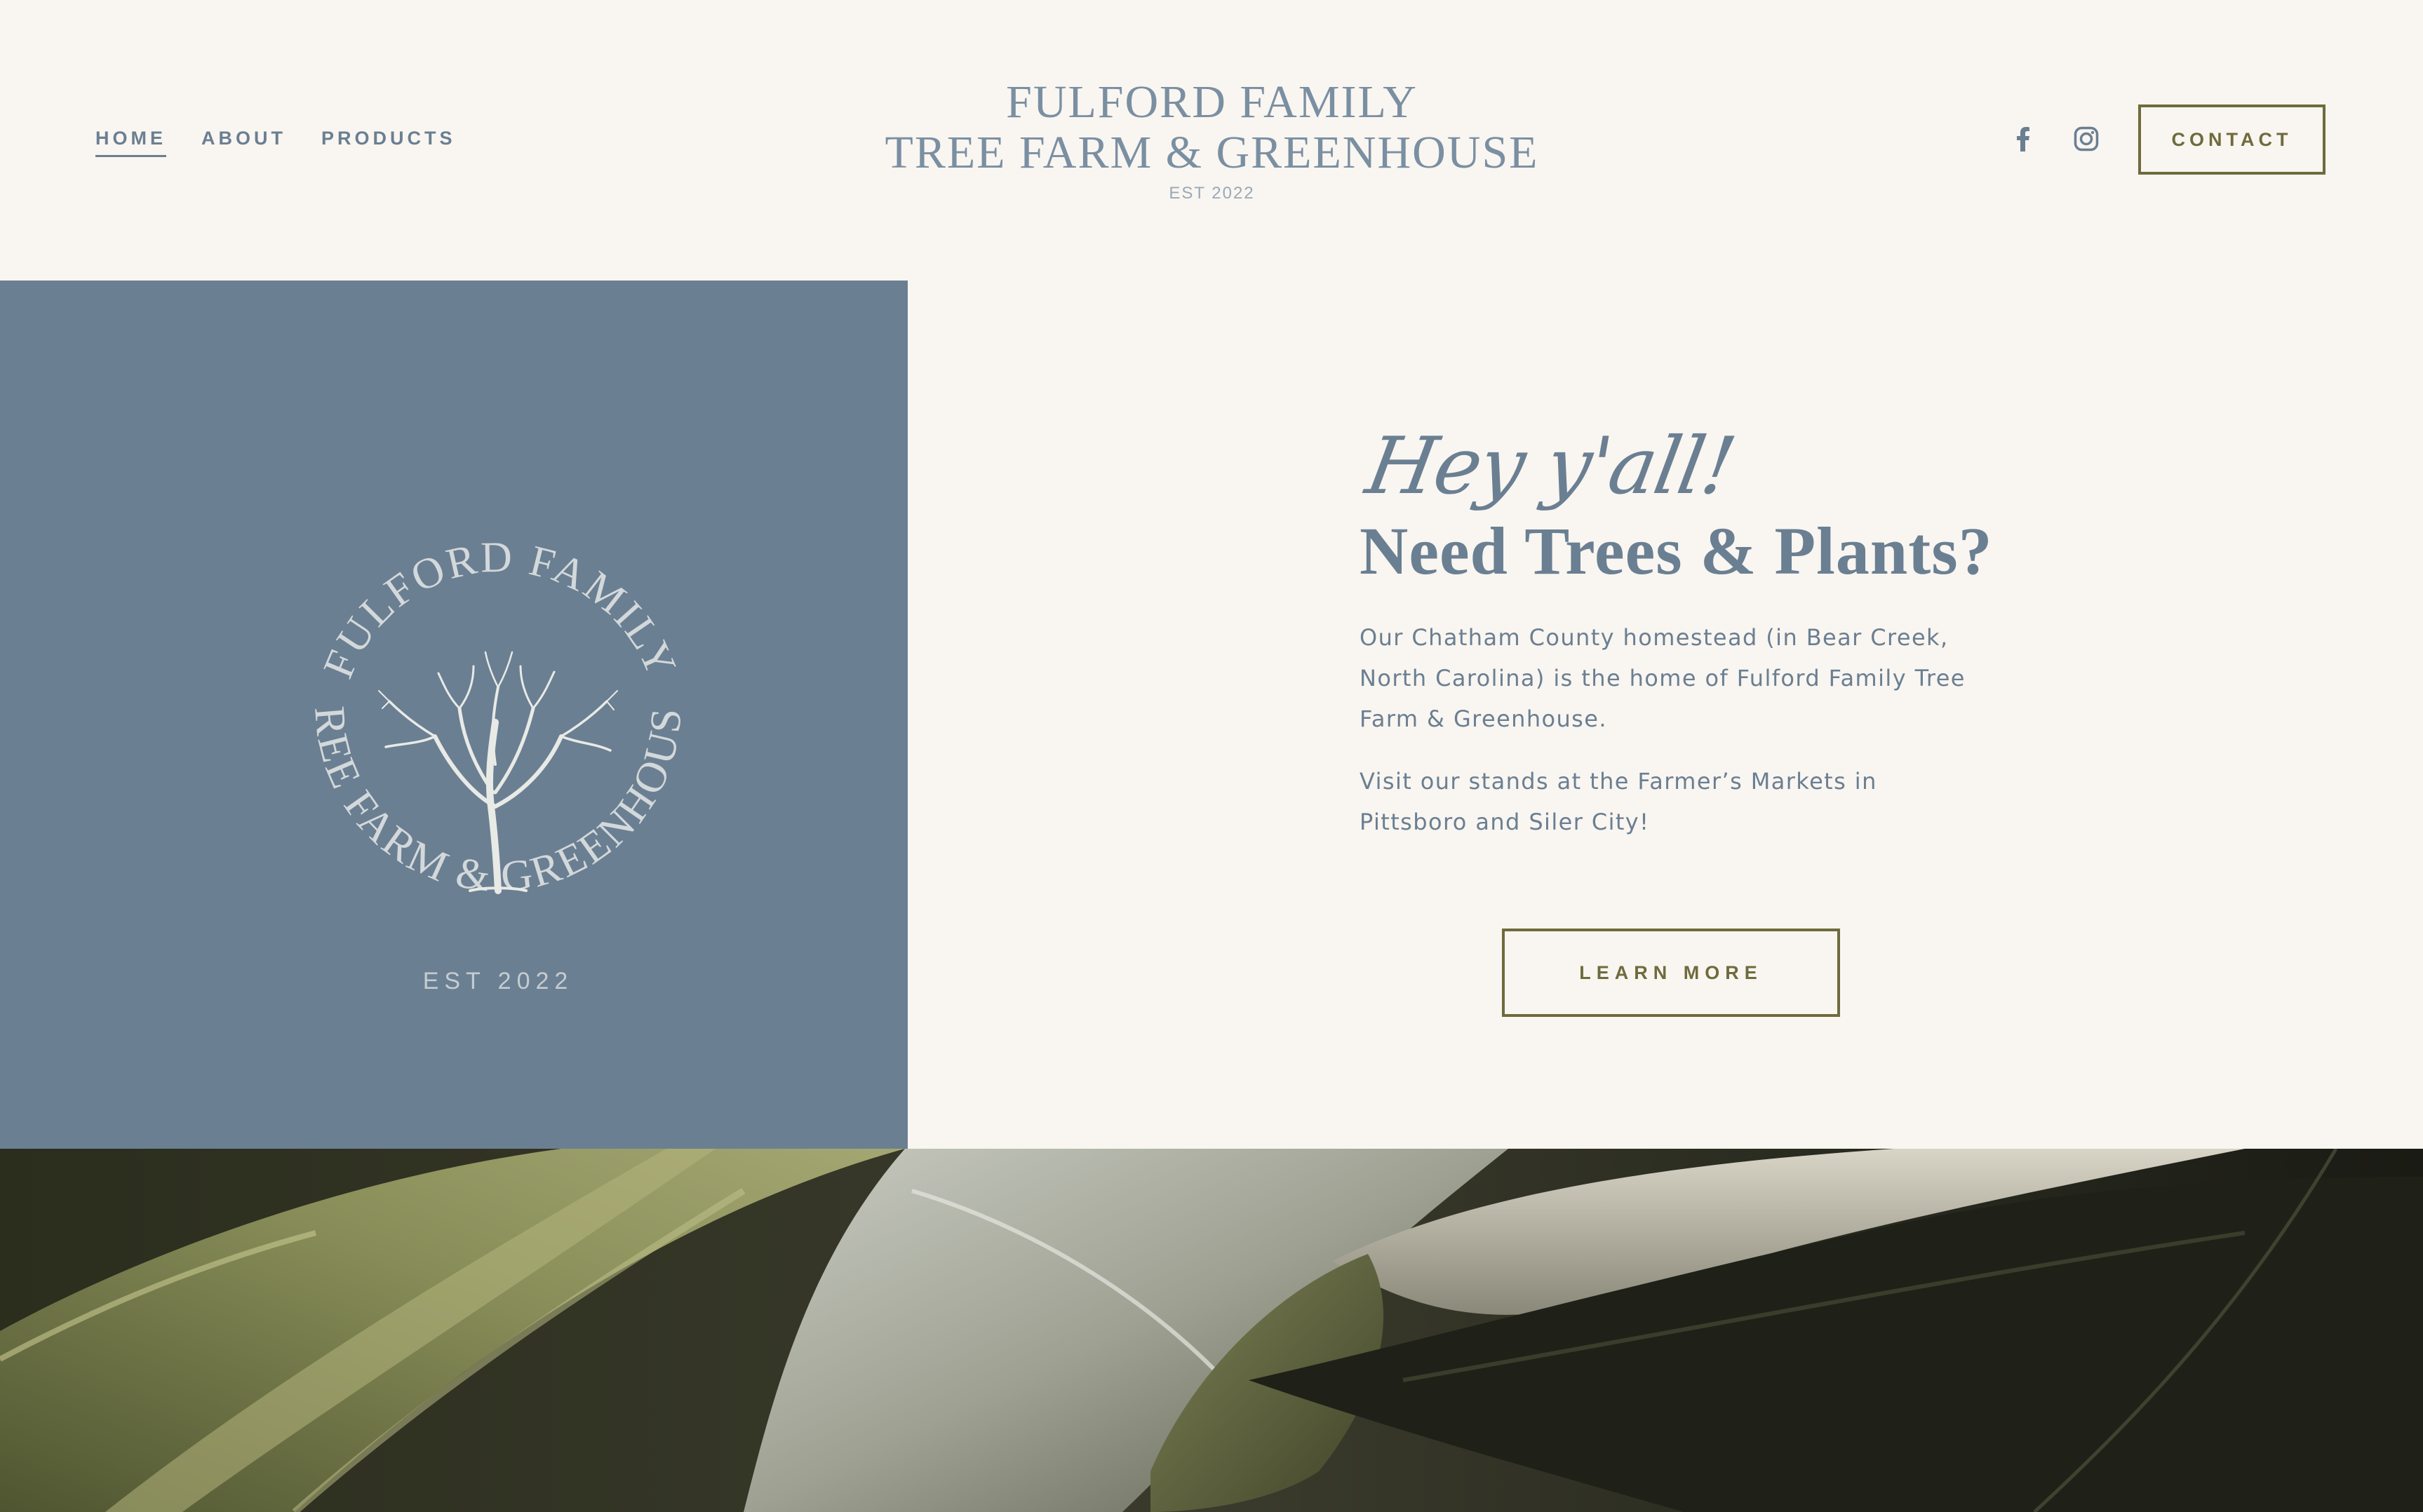  What do you see at coordinates (130, 142) in the screenshot?
I see `nav-home: HOME` at bounding box center [130, 142].